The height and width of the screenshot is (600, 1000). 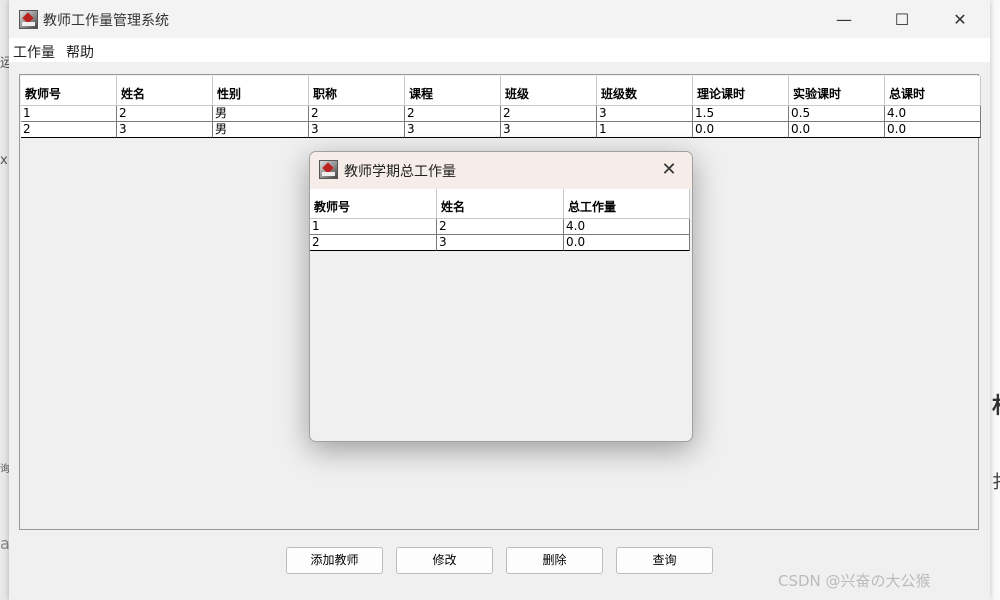 What do you see at coordinates (854, 581) in the screenshot?
I see `csdn-watermark: CSDN @兴奋の大公猴` at bounding box center [854, 581].